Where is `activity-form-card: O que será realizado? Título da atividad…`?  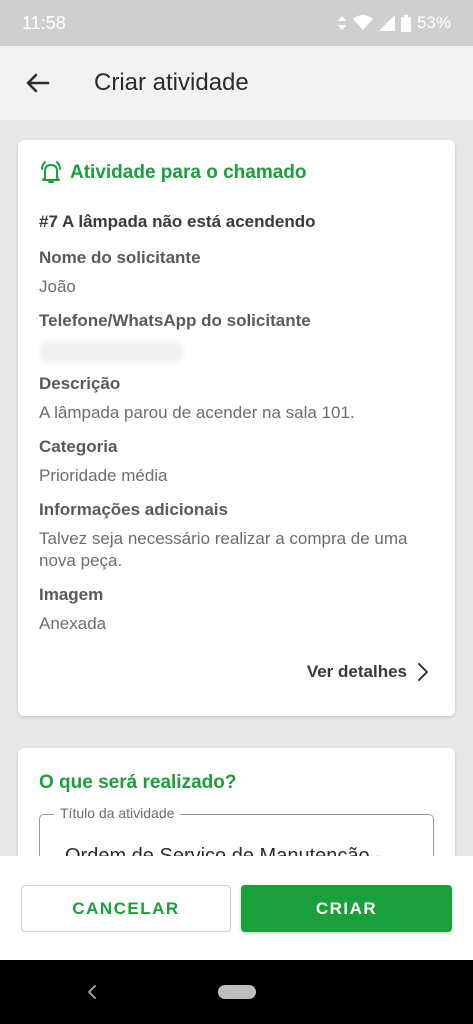
activity-form-card: O que será realizado? Título da atividad… is located at coordinates (236, 802).